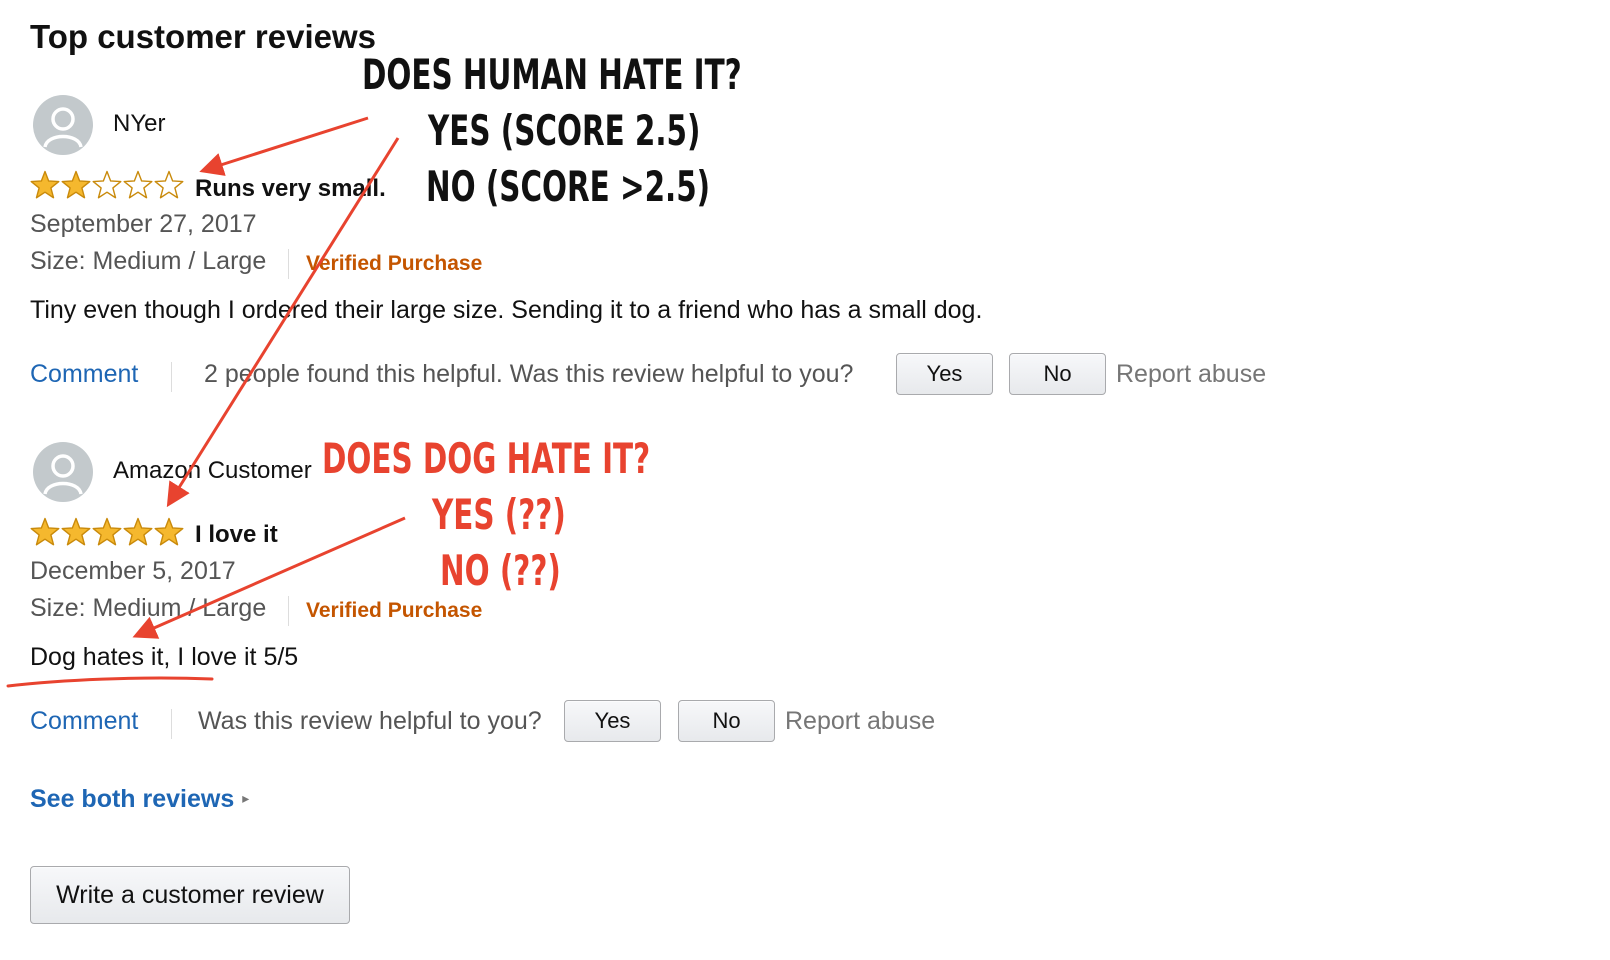  I want to click on annotation-human-no: NO (SCORE >2.5), so click(568, 186).